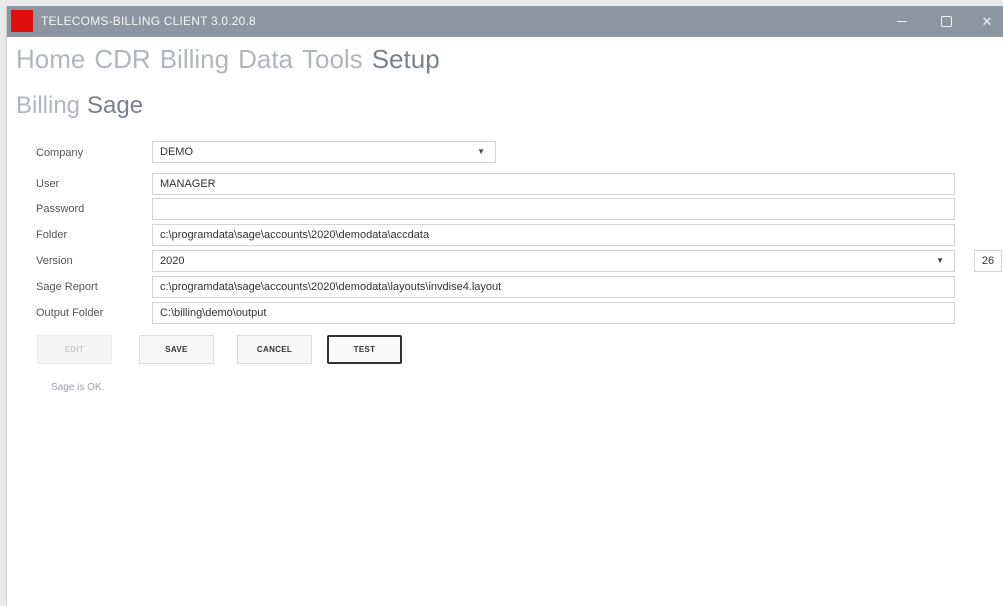  Describe the element at coordinates (48, 107) in the screenshot. I see `subnav-billing: Billing` at that location.